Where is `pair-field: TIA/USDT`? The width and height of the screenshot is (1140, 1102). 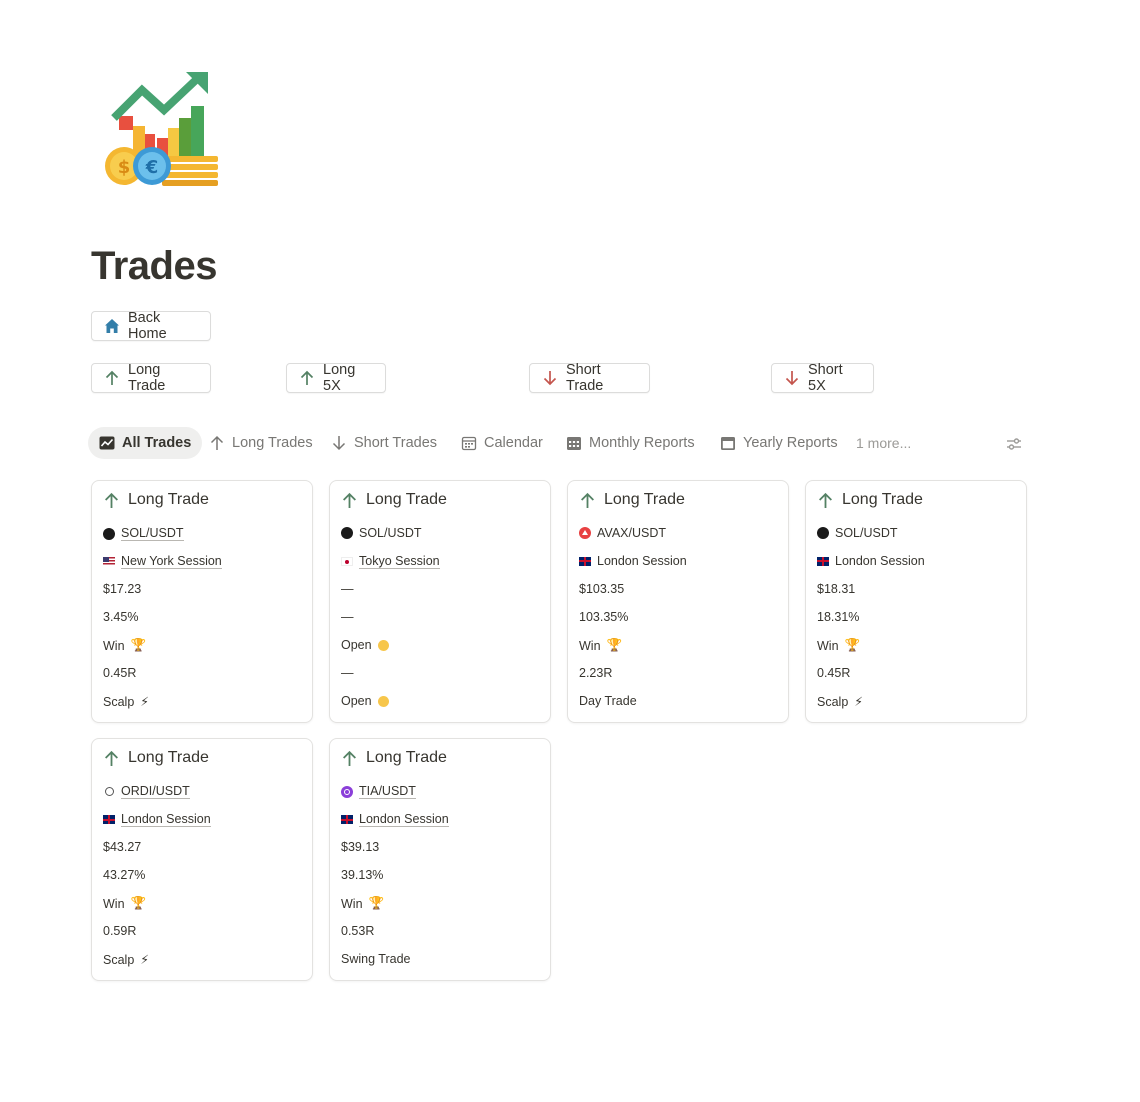 pair-field: TIA/USDT is located at coordinates (378, 791).